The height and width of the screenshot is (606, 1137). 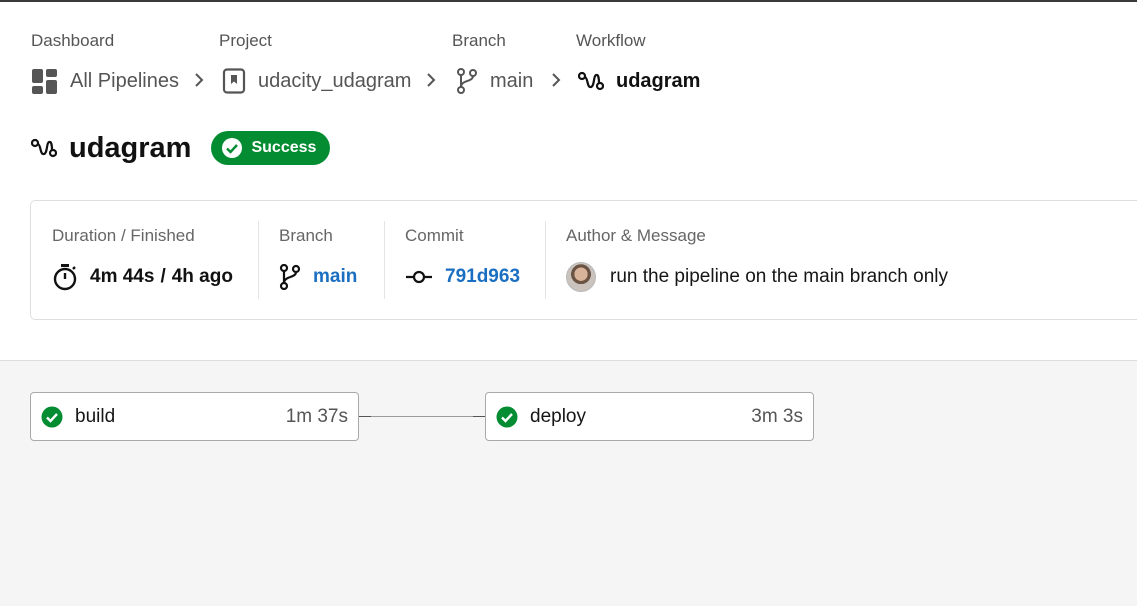 I want to click on commit-label: Commit, so click(x=434, y=235).